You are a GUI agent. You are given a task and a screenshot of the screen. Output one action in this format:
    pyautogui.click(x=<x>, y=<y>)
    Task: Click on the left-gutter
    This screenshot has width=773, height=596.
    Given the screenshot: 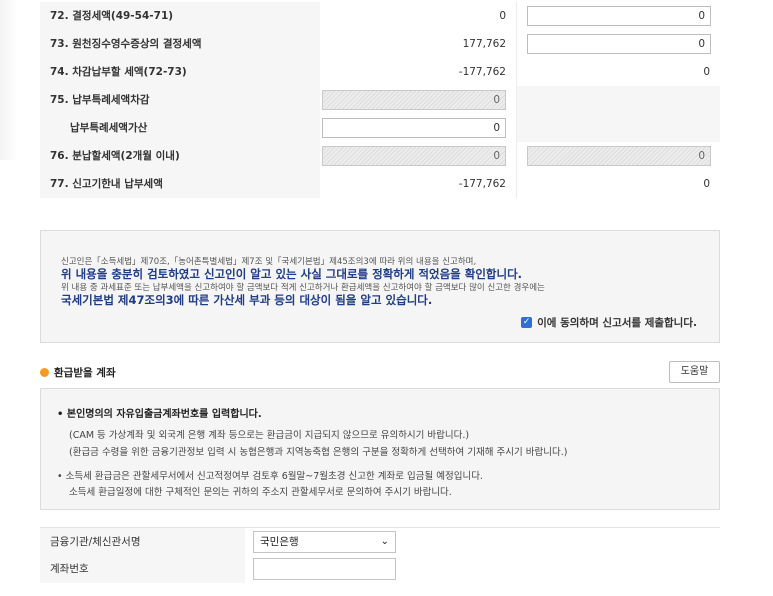 What is the action you would take?
    pyautogui.click(x=9, y=80)
    